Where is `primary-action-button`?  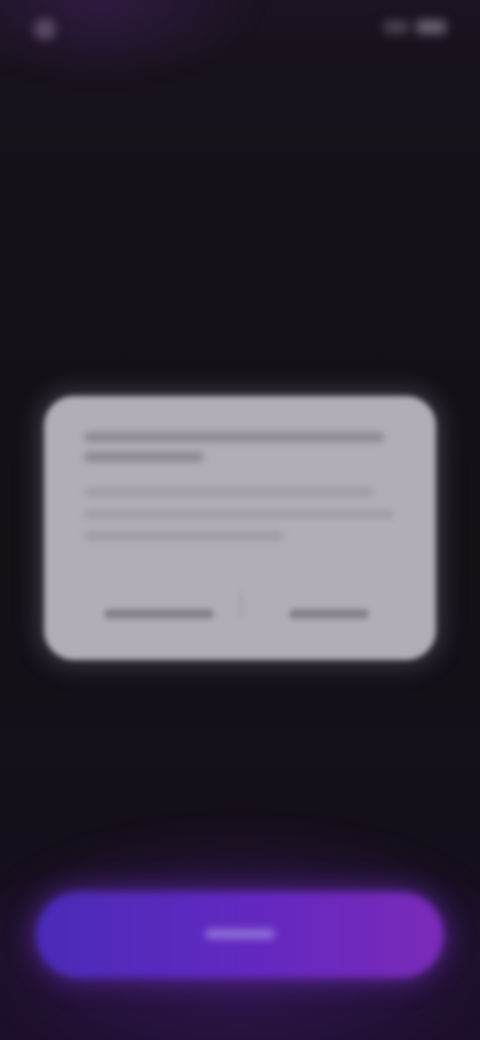 primary-action-button is located at coordinates (240, 935).